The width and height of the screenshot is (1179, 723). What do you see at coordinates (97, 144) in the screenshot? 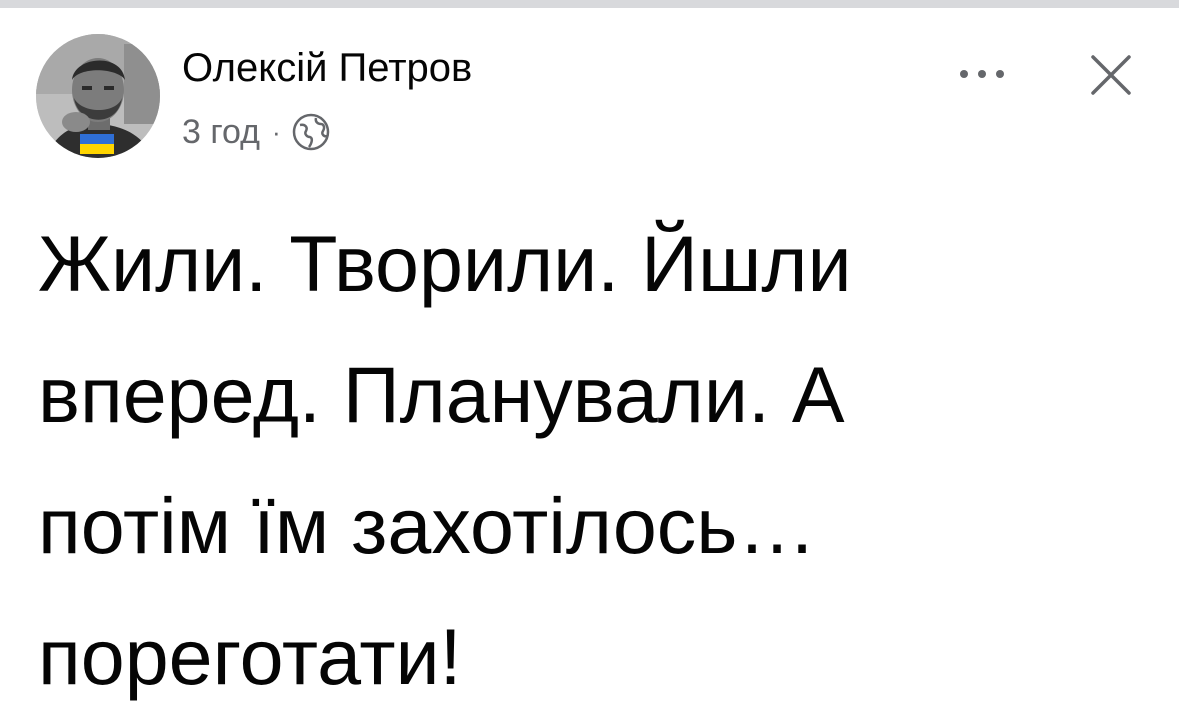
I see `ukraine-flag-icon` at bounding box center [97, 144].